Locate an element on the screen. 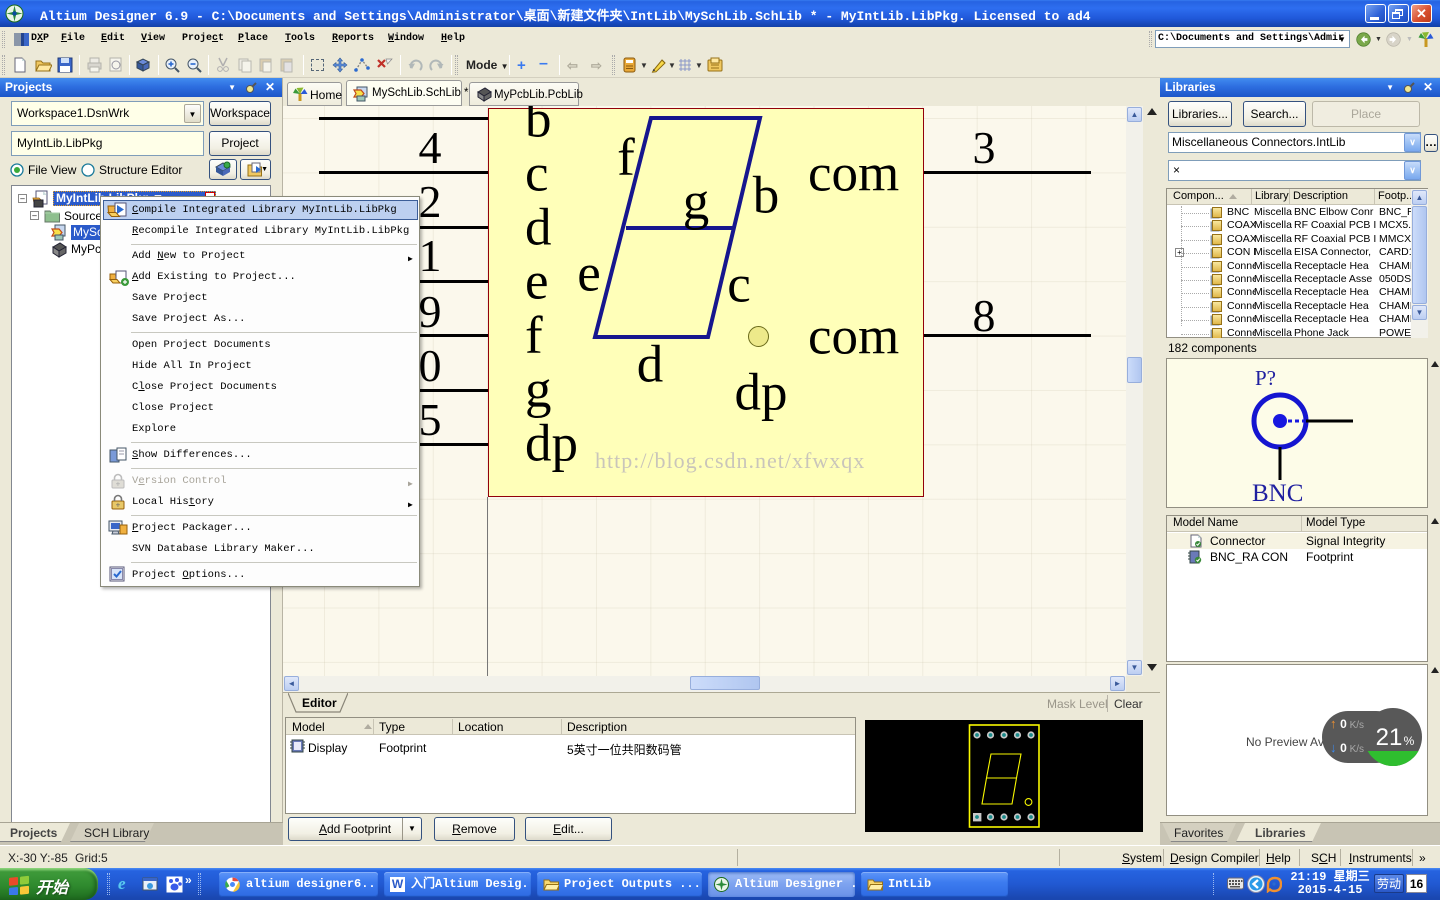 The height and width of the screenshot is (900, 1440). svg-text: 21 is located at coordinates (1389, 737).